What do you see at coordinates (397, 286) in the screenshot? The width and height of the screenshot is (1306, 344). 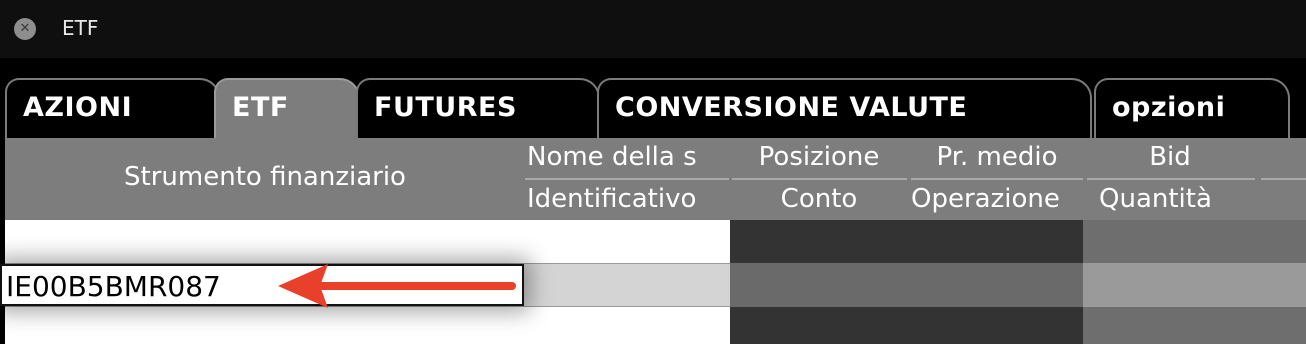 I see `annotation-arrow-icon` at bounding box center [397, 286].